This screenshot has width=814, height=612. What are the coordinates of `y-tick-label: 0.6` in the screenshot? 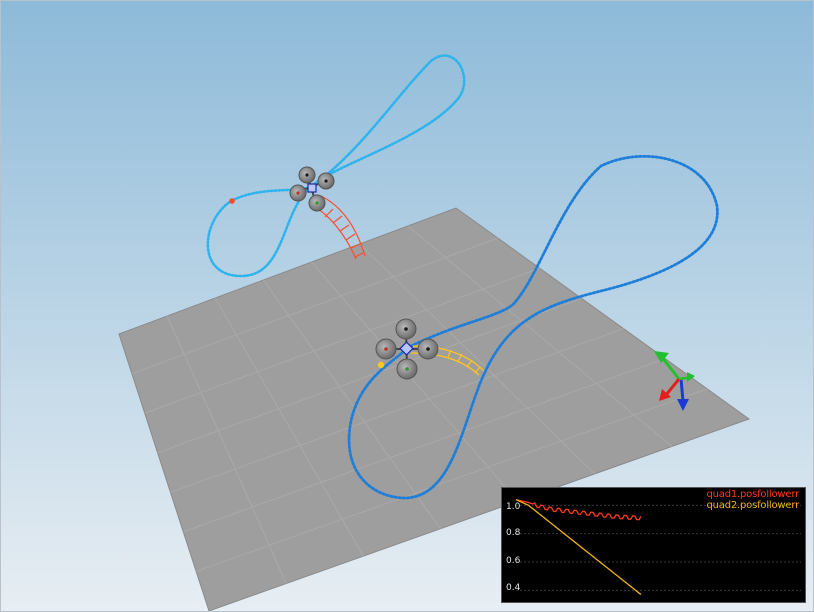 It's located at (513, 561).